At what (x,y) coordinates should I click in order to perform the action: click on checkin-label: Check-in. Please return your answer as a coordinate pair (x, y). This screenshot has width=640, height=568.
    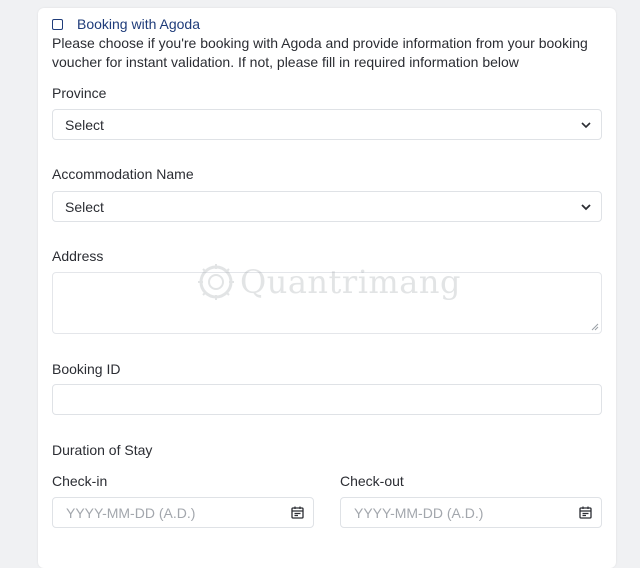
    Looking at the image, I should click on (80, 481).